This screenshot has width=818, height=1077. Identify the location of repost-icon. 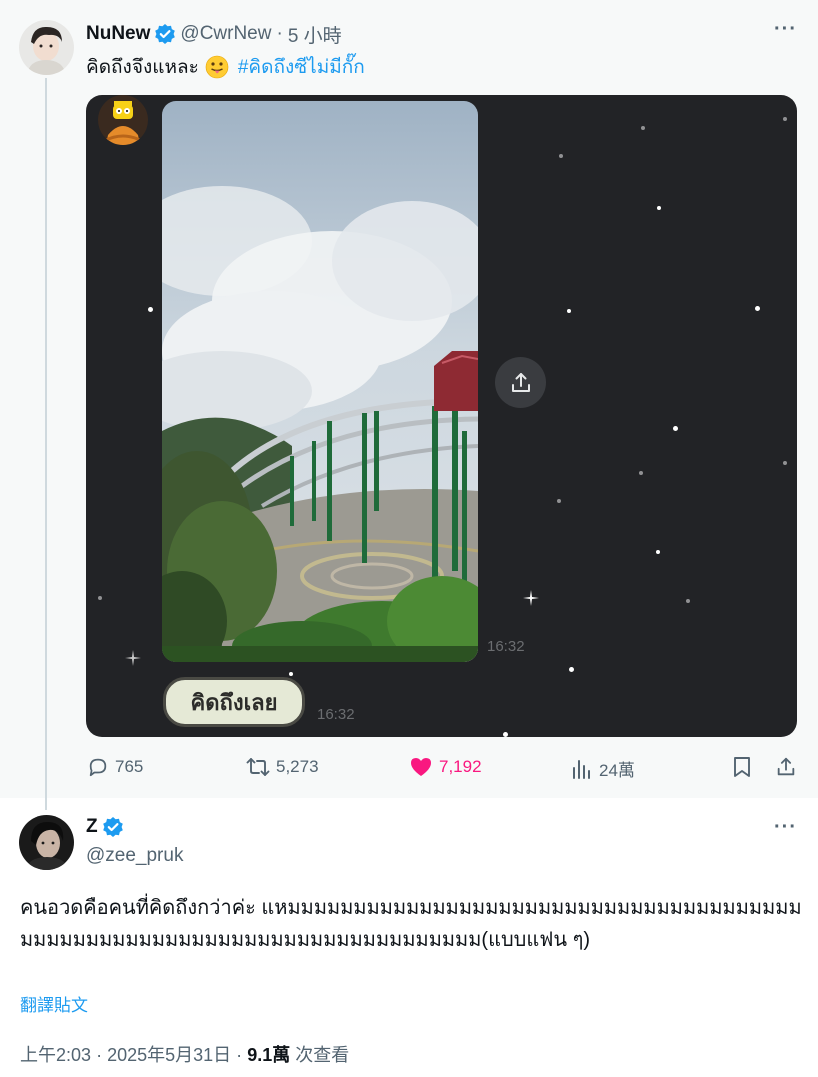
(258, 767).